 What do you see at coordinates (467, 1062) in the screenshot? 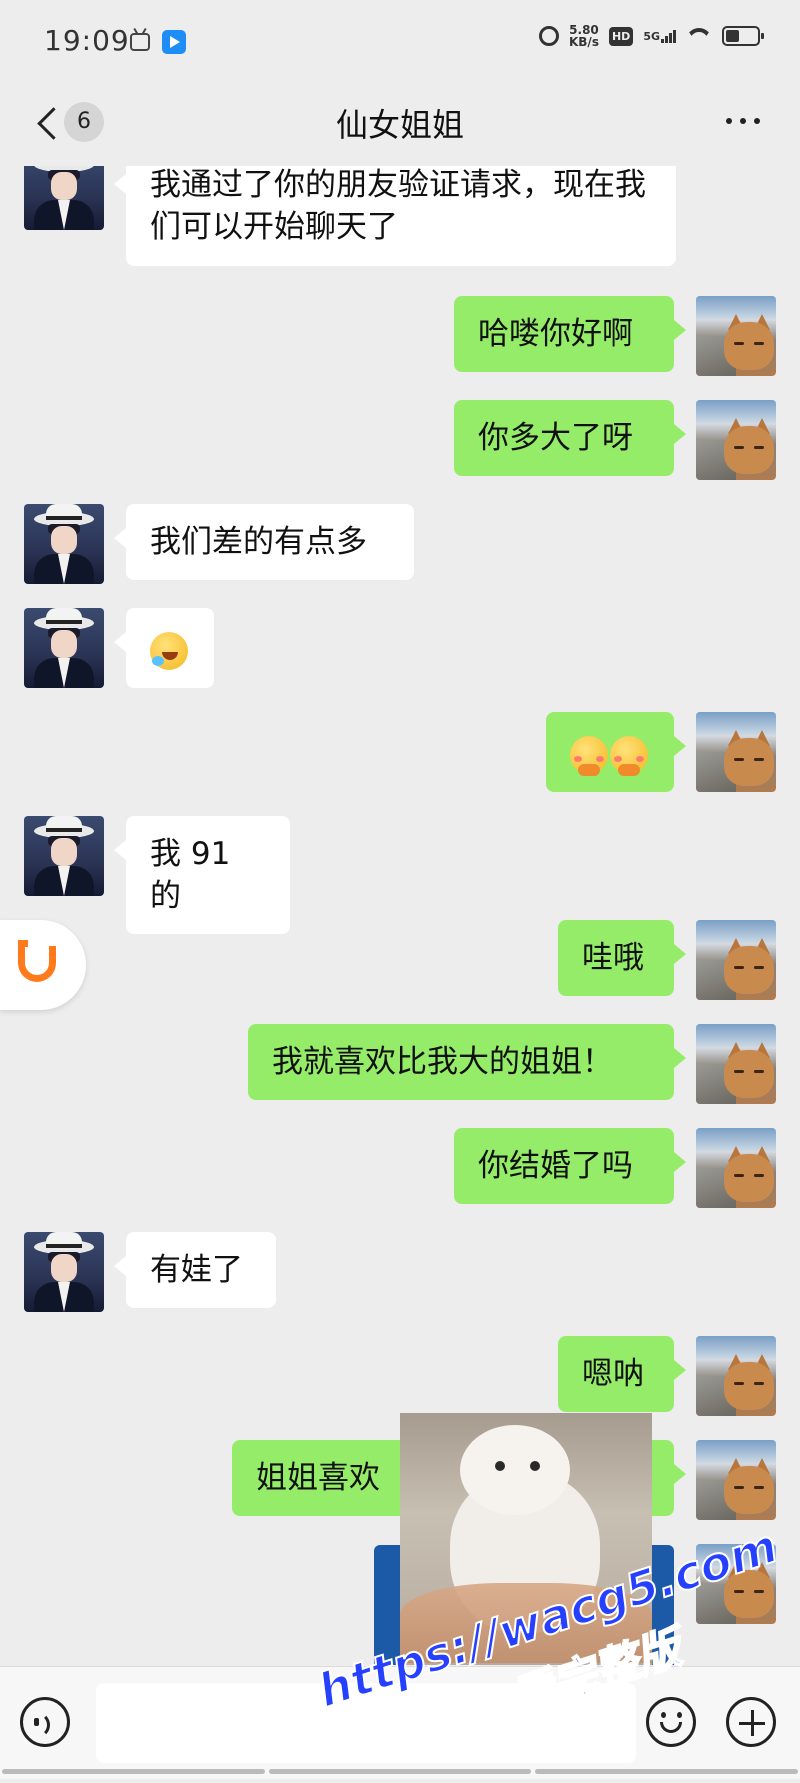
I see `message-bubble: 我就喜欢比我大的姐姐！` at bounding box center [467, 1062].